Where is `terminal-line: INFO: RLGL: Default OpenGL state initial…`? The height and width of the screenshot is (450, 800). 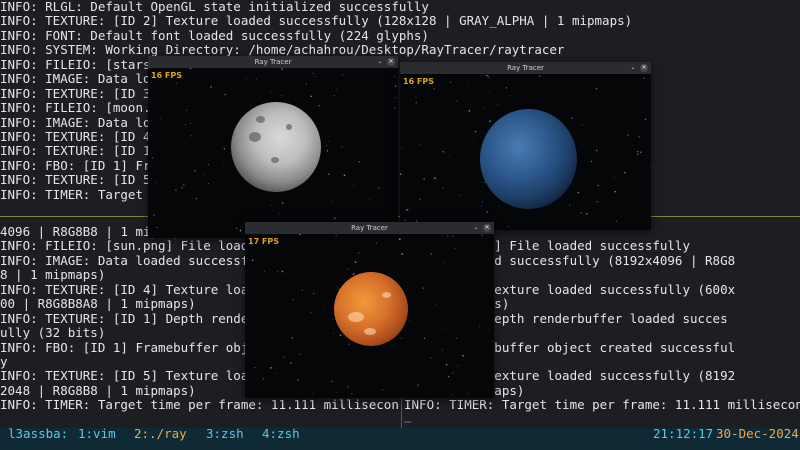 terminal-line: INFO: RLGL: Default OpenGL state initial… is located at coordinates (214, 7).